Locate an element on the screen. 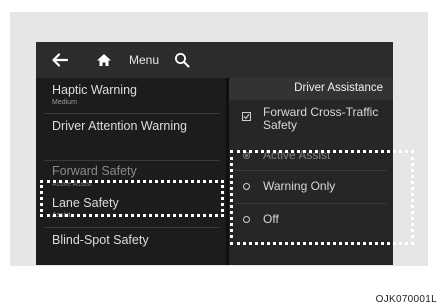 The image size is (439, 305). checkbox-icon is located at coordinates (246, 116).